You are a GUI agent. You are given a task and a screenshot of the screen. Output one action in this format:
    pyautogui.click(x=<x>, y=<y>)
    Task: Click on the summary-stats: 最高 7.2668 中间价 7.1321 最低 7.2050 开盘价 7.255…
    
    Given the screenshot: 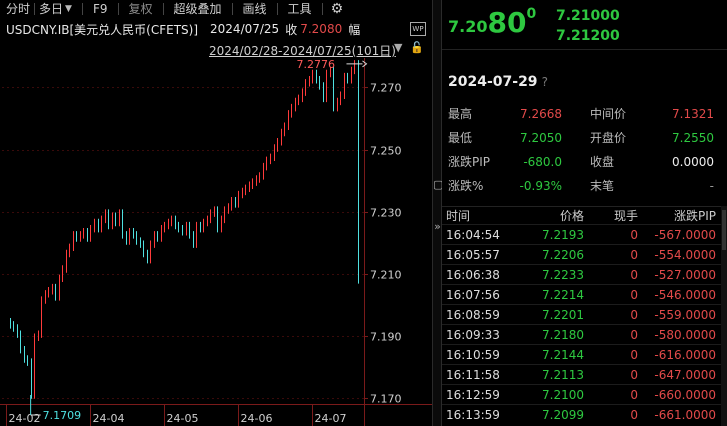 What is the action you would take?
    pyautogui.click(x=584, y=150)
    